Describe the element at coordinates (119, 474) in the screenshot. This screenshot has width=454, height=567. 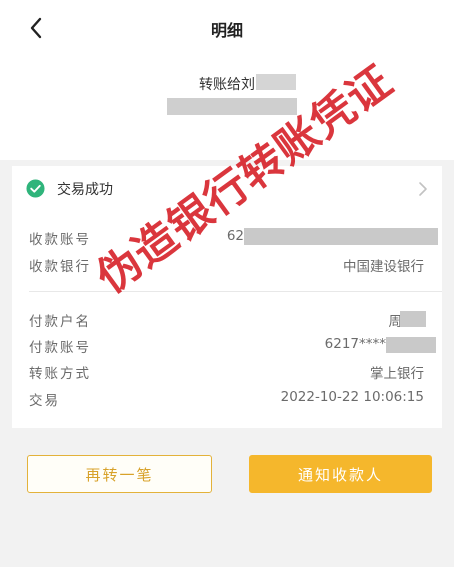
I see `transfer-again-button: 再转一笔` at that location.